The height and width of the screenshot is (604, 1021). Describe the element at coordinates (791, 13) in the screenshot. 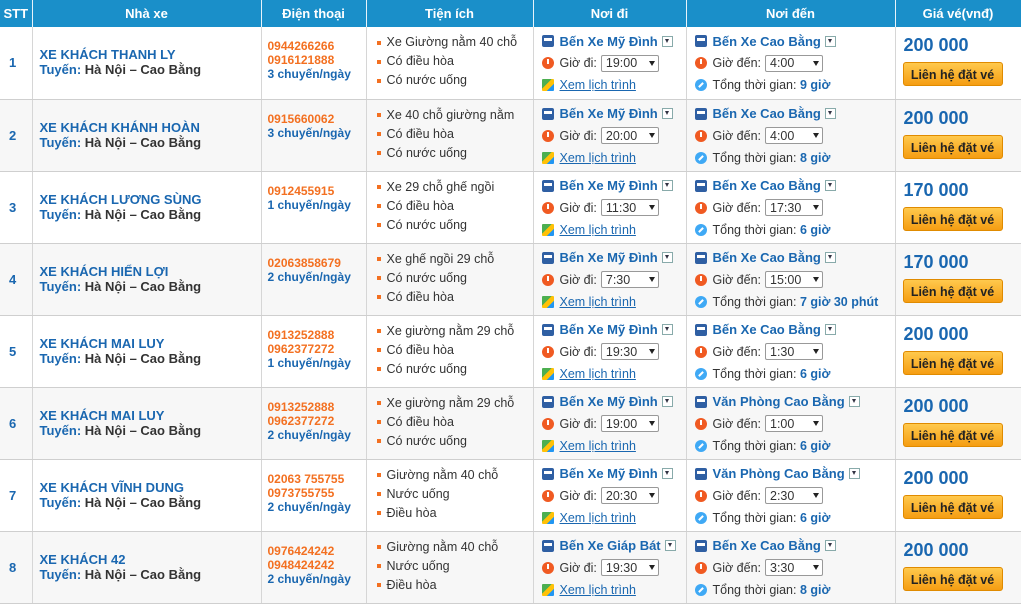

I see `header-to: Nơi đến` at that location.